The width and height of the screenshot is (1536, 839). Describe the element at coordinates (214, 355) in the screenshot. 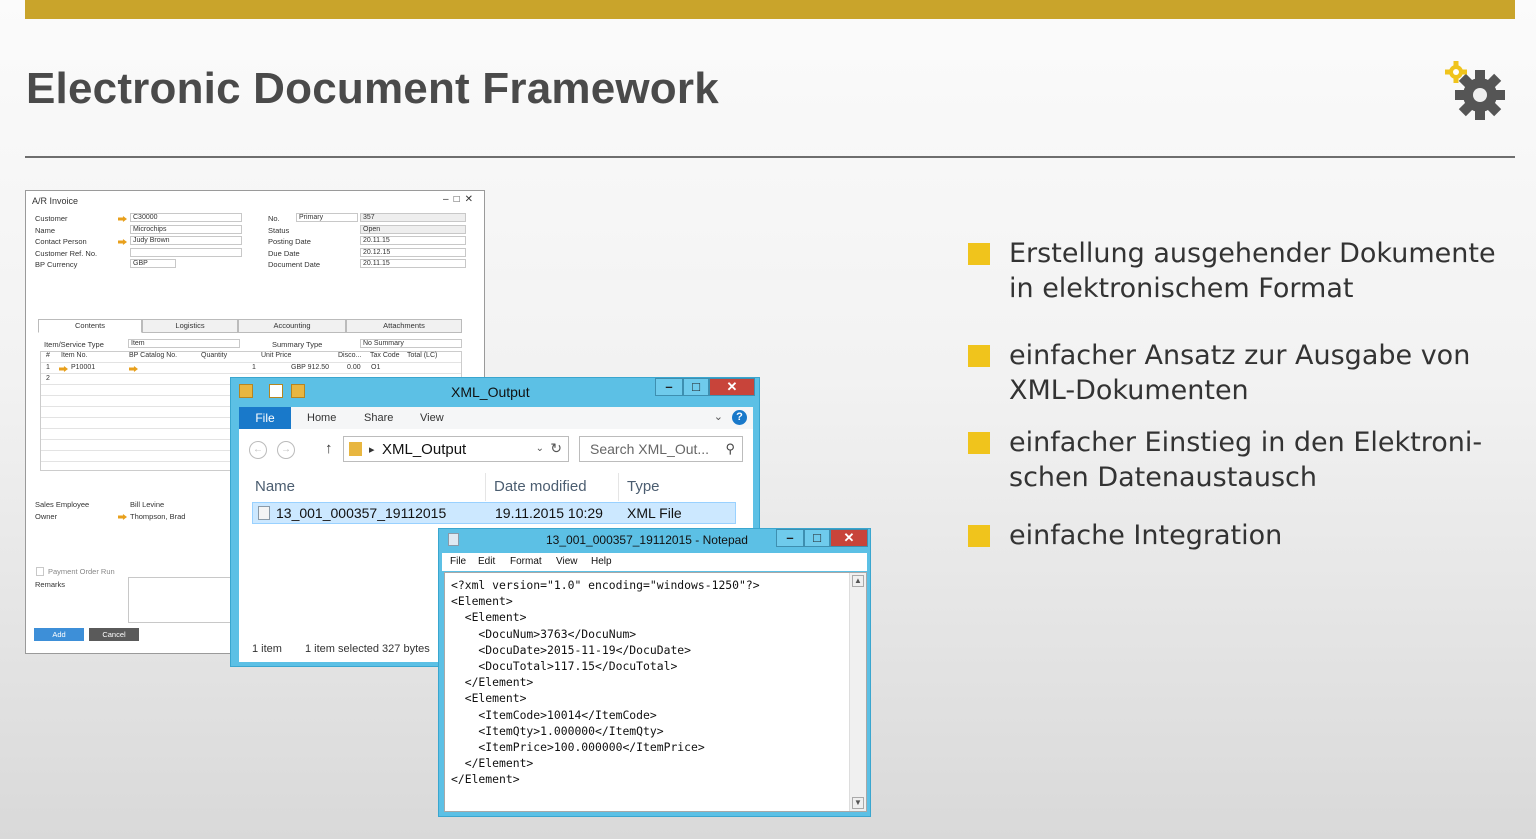

I see `grid-header: Quantity` at that location.